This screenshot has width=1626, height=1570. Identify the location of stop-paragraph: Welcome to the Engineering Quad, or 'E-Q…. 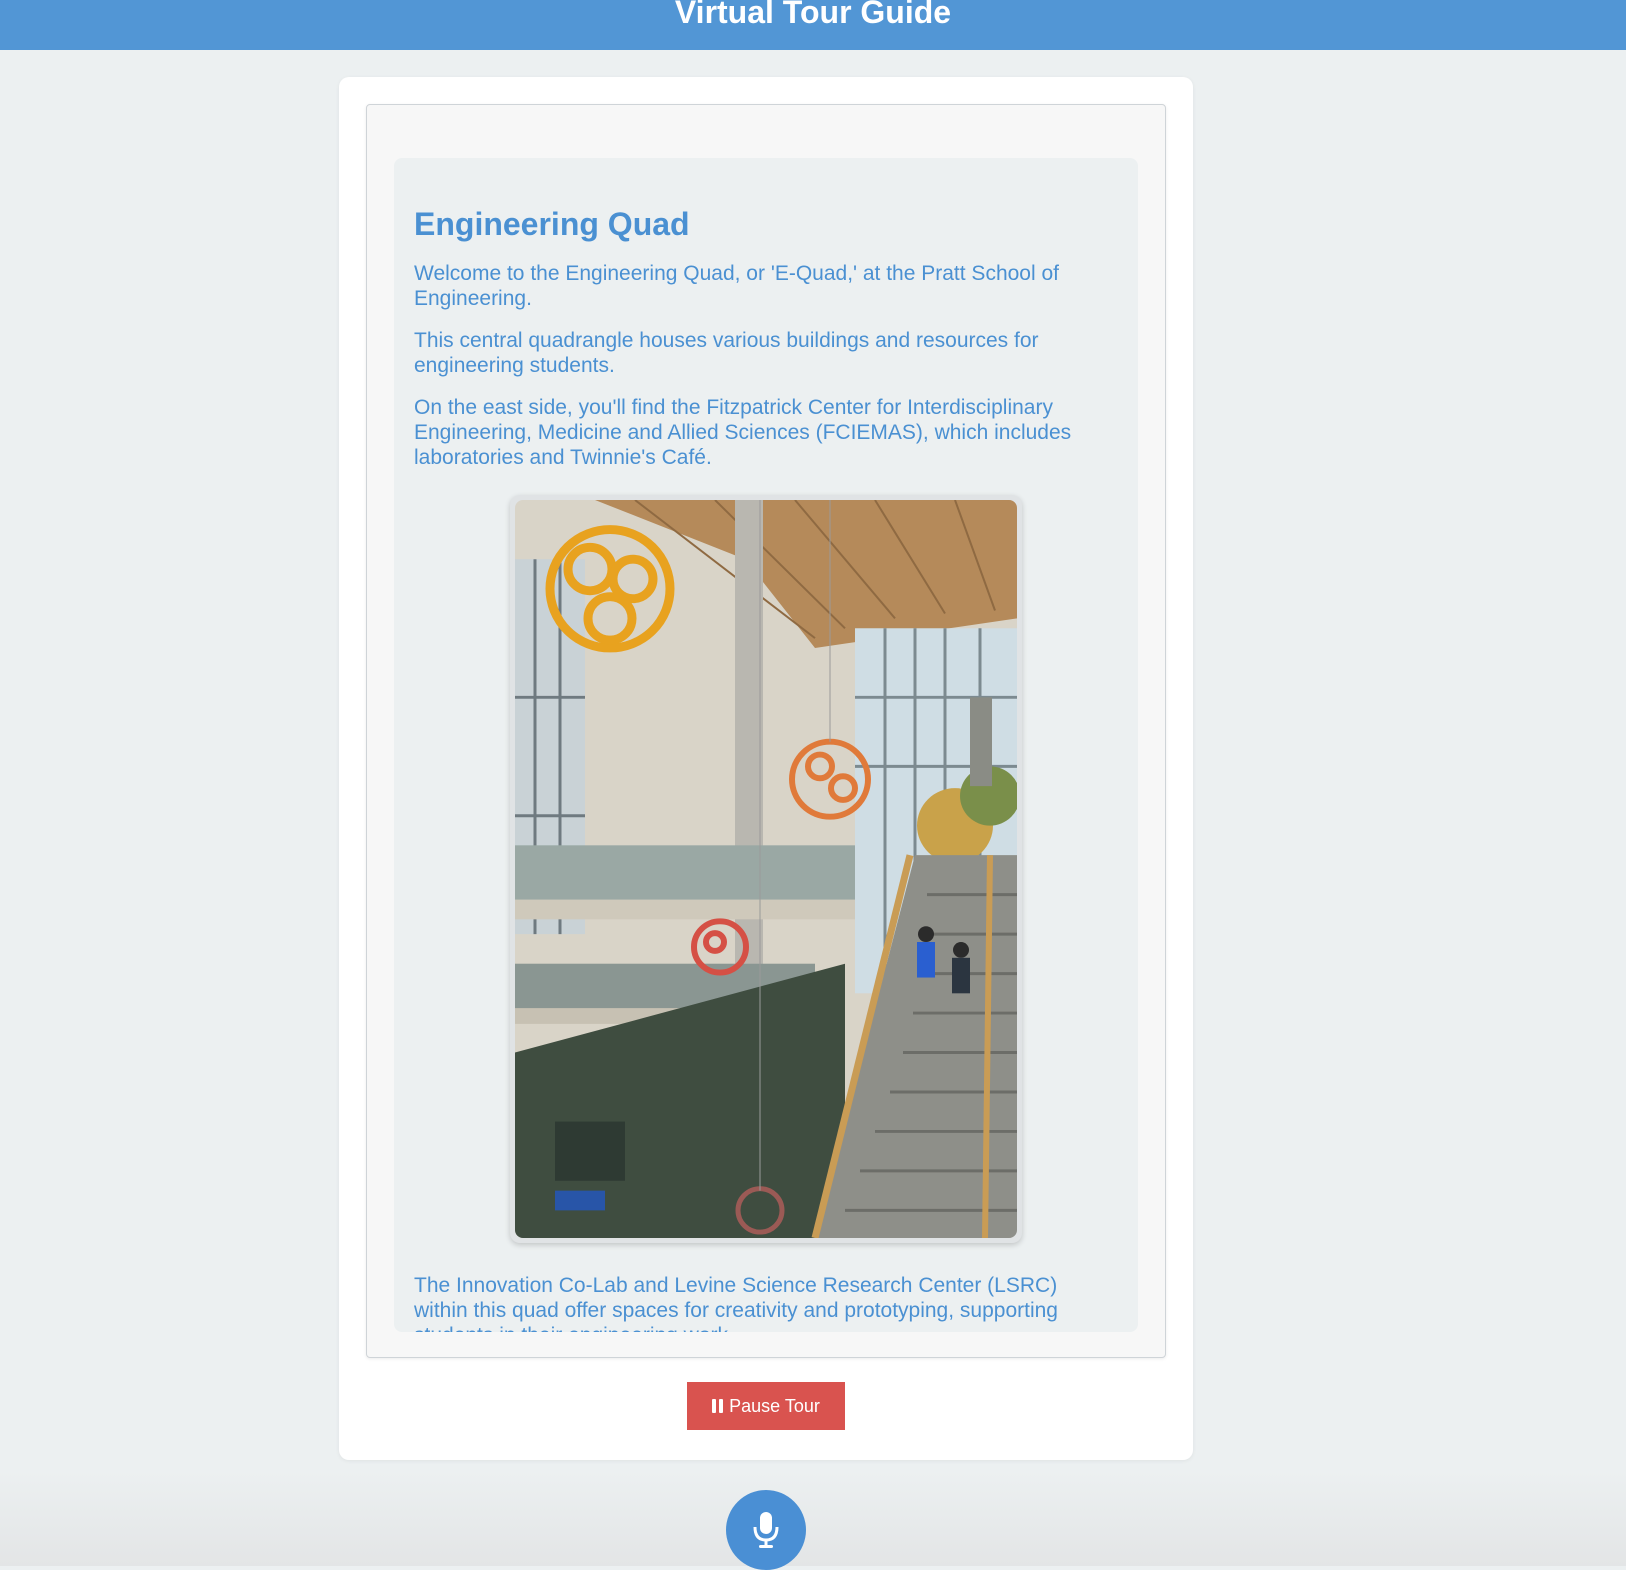
(736, 286).